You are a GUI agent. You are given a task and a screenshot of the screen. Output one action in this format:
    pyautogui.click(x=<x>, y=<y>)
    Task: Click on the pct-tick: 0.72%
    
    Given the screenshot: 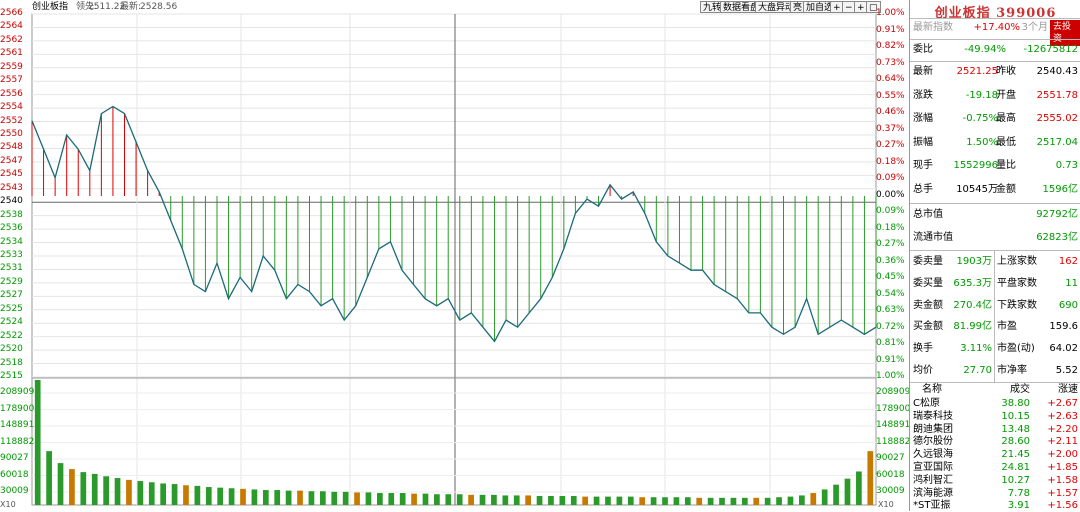 What is the action you would take?
    pyautogui.click(x=890, y=326)
    